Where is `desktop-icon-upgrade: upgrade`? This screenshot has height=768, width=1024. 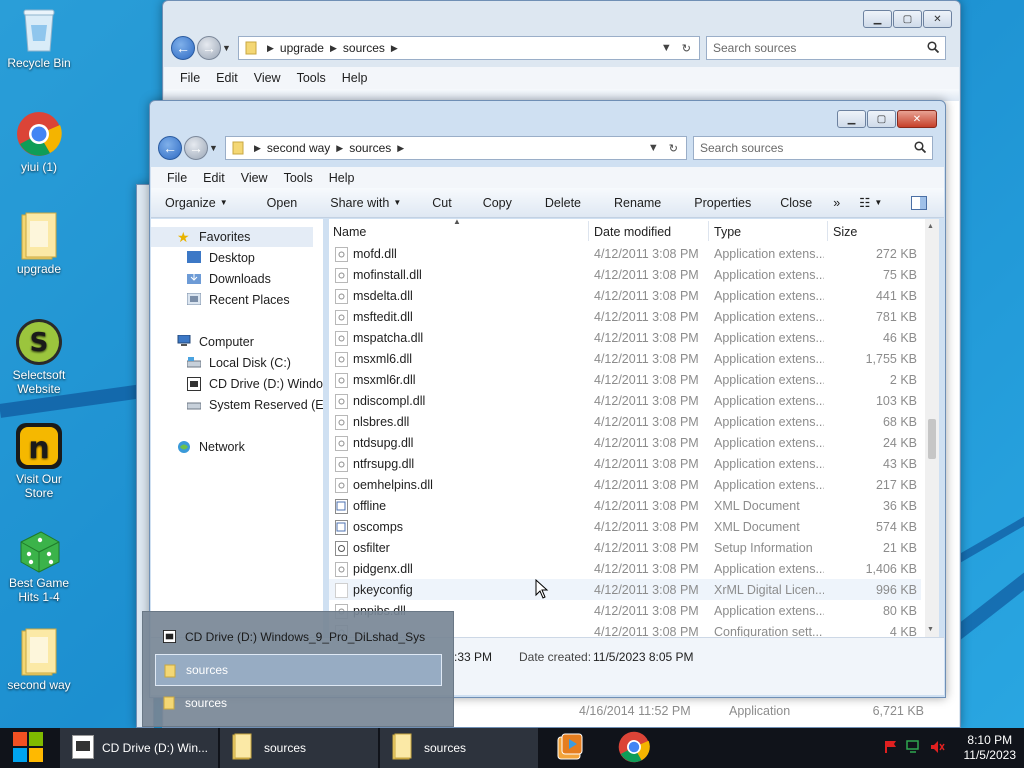 desktop-icon-upgrade: upgrade is located at coordinates (39, 244).